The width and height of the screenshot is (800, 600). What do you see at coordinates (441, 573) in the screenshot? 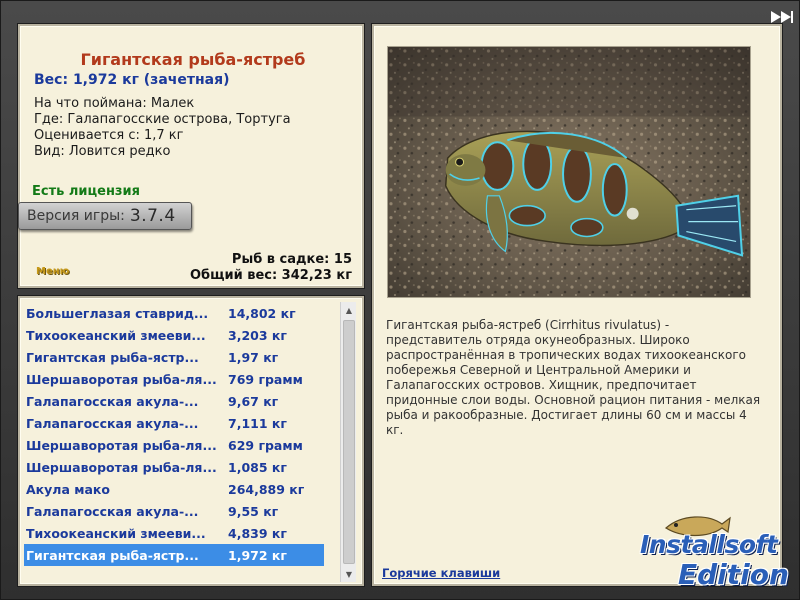
I see `hotkeys-link: Горячие клавиши` at bounding box center [441, 573].